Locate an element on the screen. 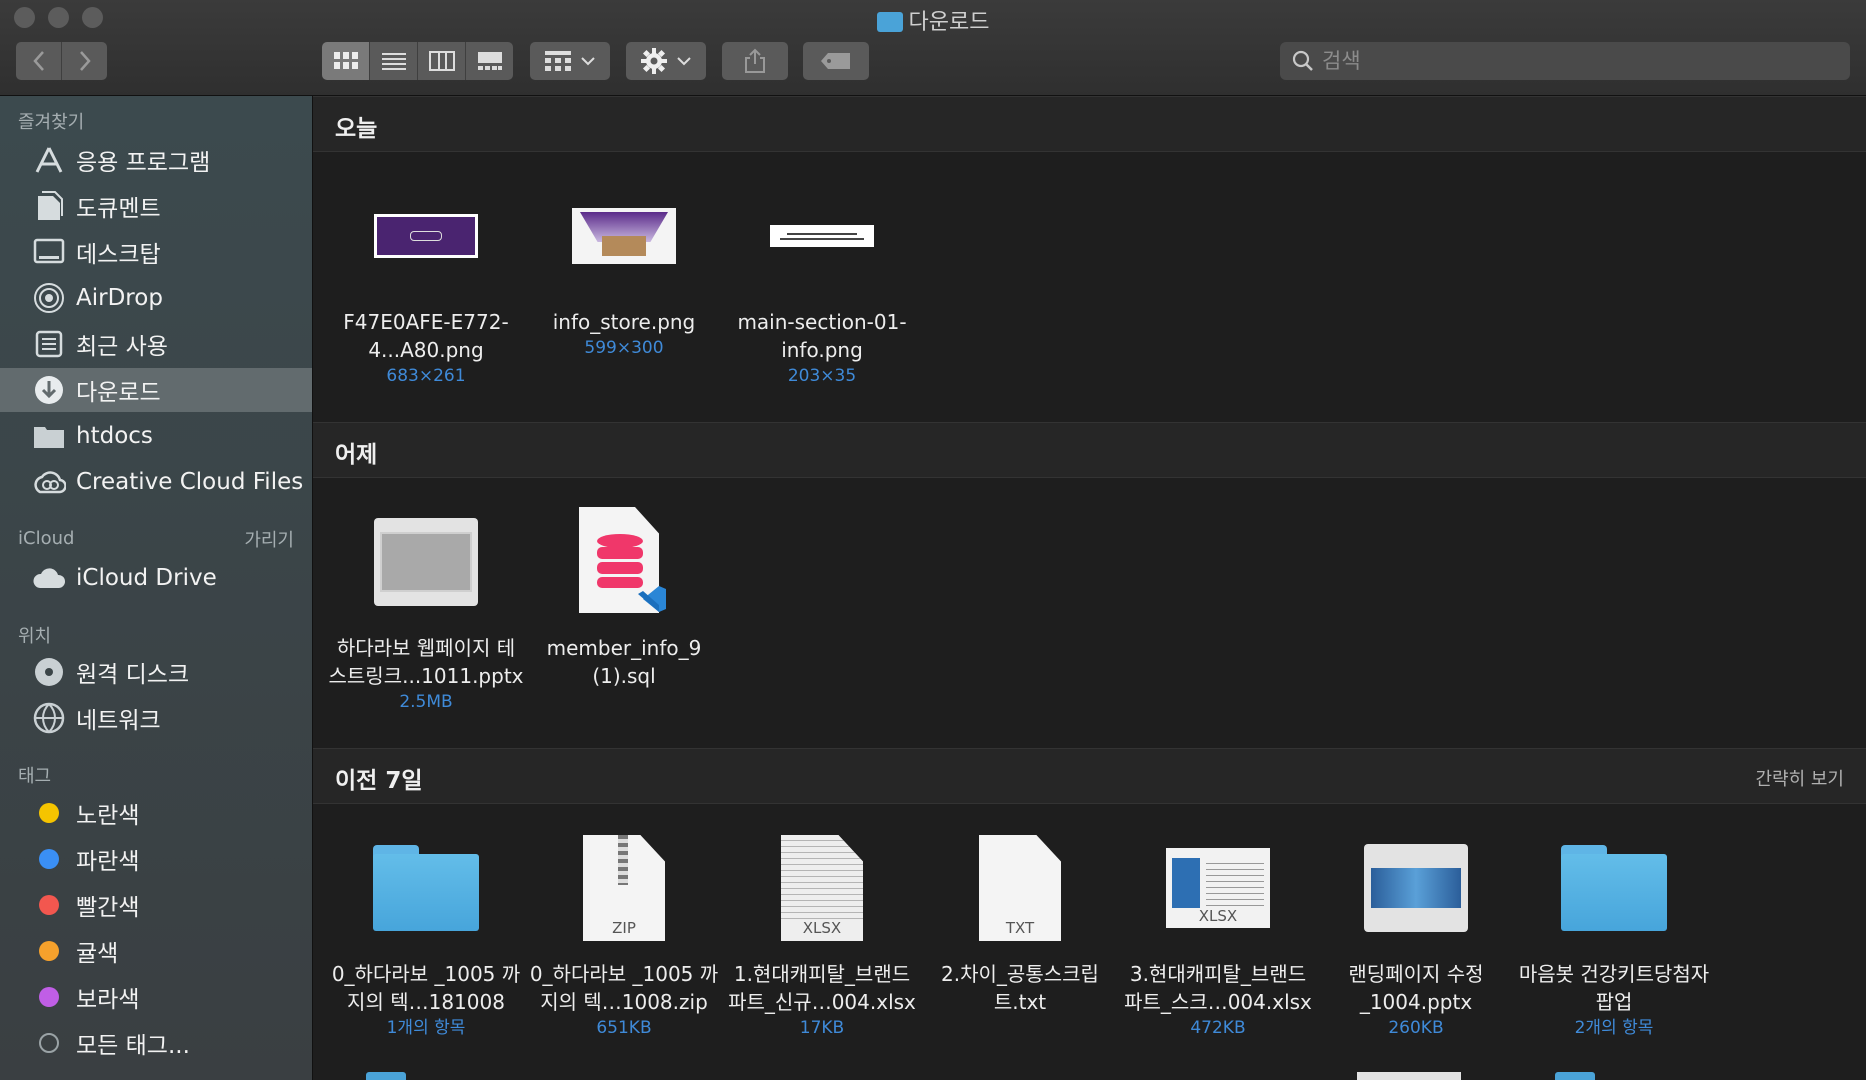 This screenshot has width=1866, height=1080. list-icon is located at coordinates (393, 61).